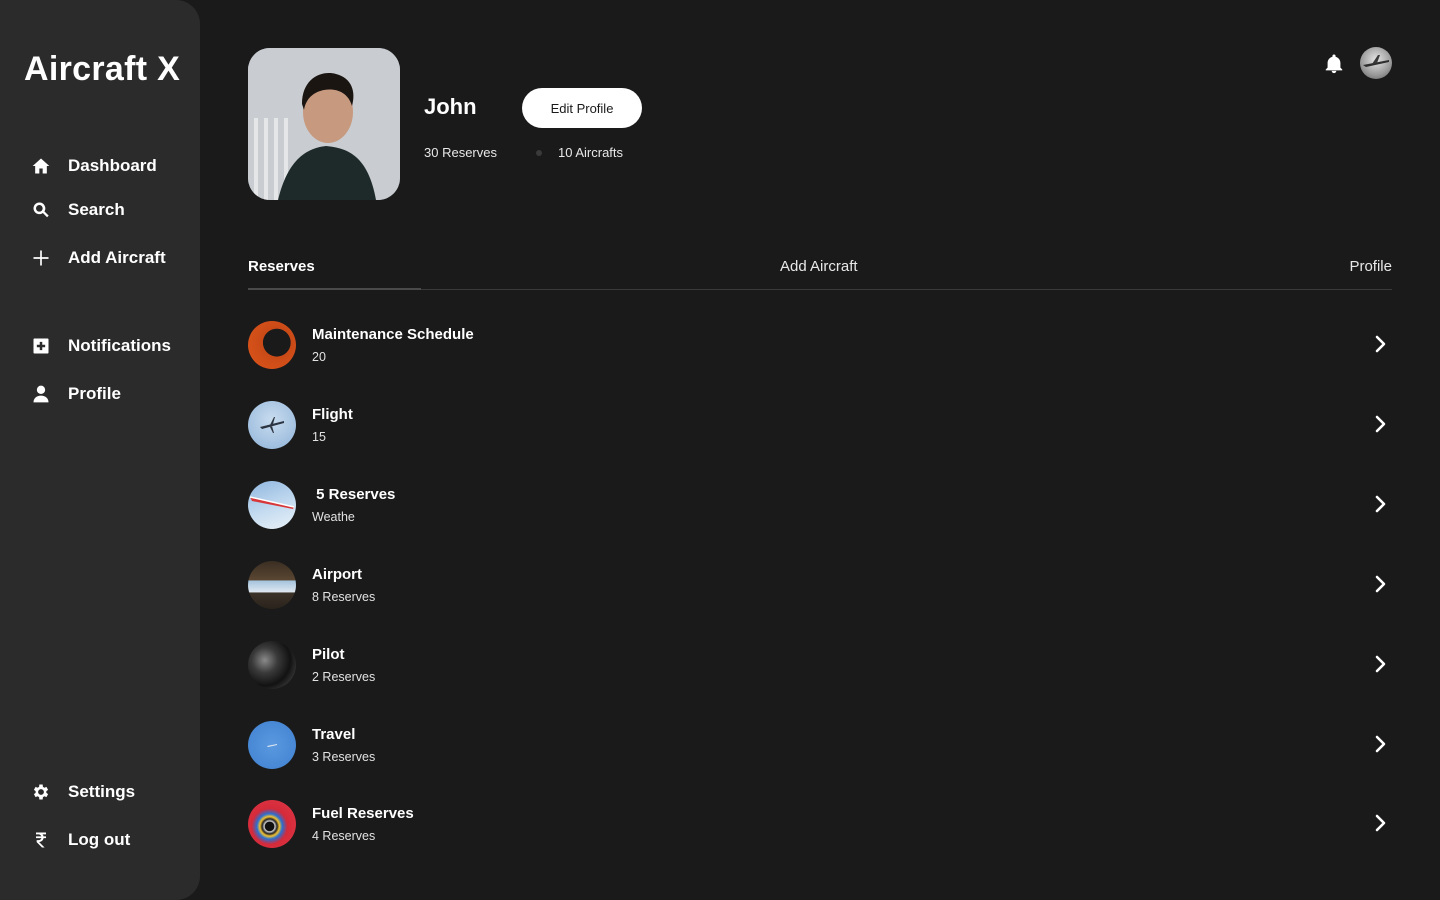 Image resolution: width=1440 pixels, height=900 pixels. I want to click on bell-icon, so click(1334, 64).